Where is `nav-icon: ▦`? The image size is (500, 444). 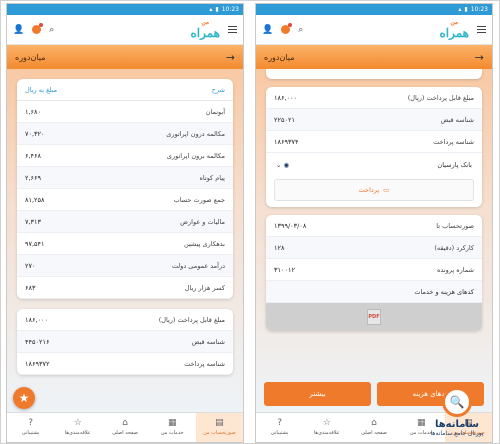
nav-icon: ▦ is located at coordinates (172, 423).